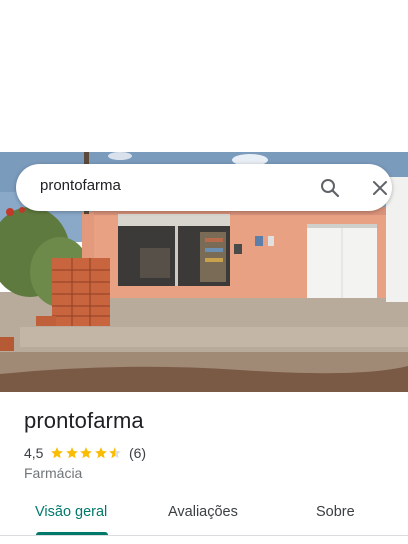  What do you see at coordinates (53, 473) in the screenshot?
I see `place-category: Farmácia` at bounding box center [53, 473].